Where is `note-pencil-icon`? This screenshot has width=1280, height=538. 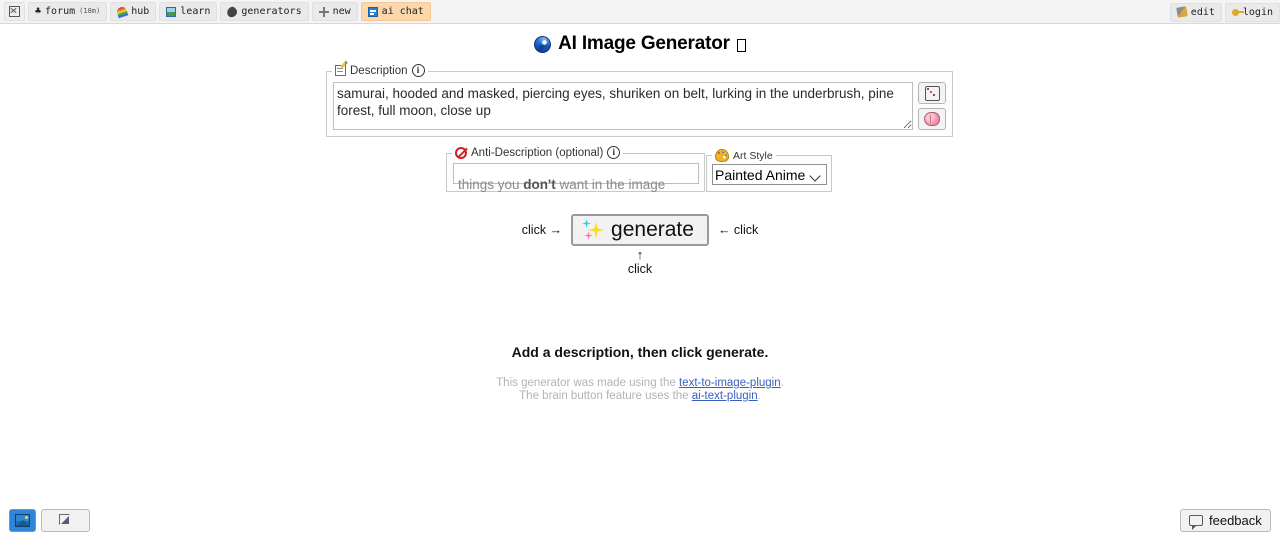 note-pencil-icon is located at coordinates (340, 70).